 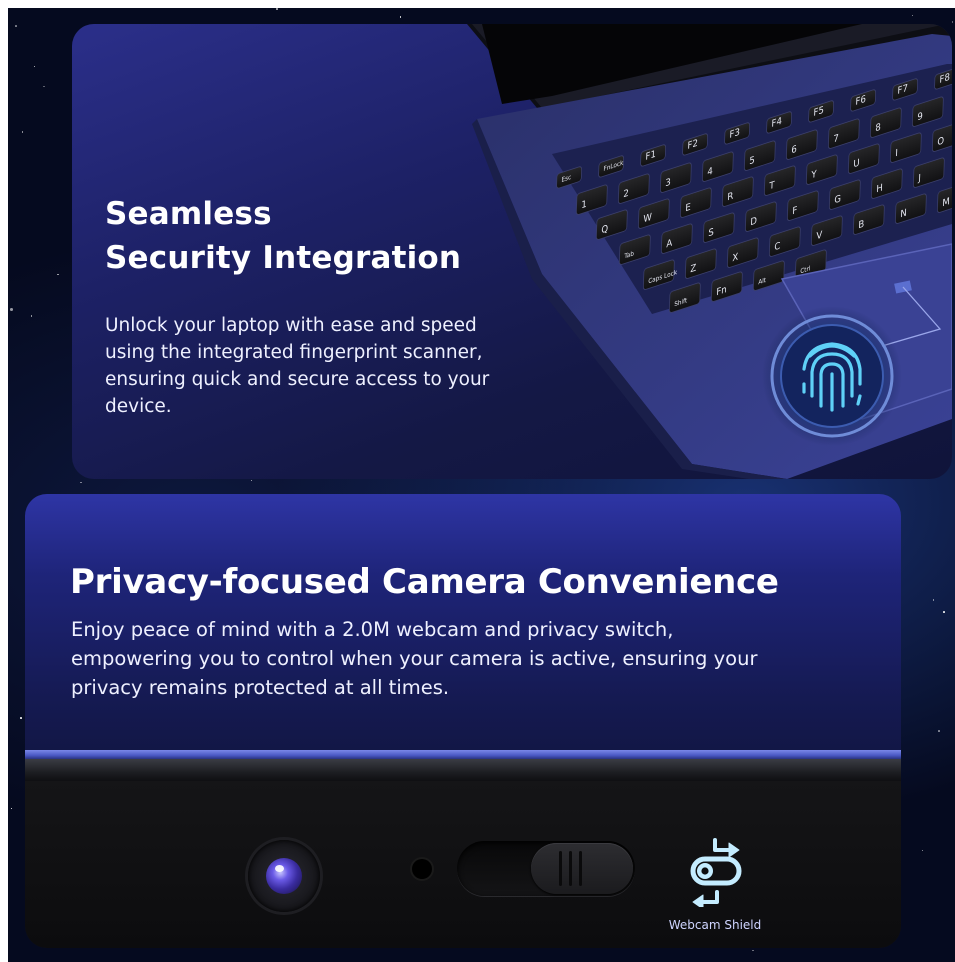 What do you see at coordinates (715, 925) in the screenshot?
I see `webcam-shield-label: Webcam Shield` at bounding box center [715, 925].